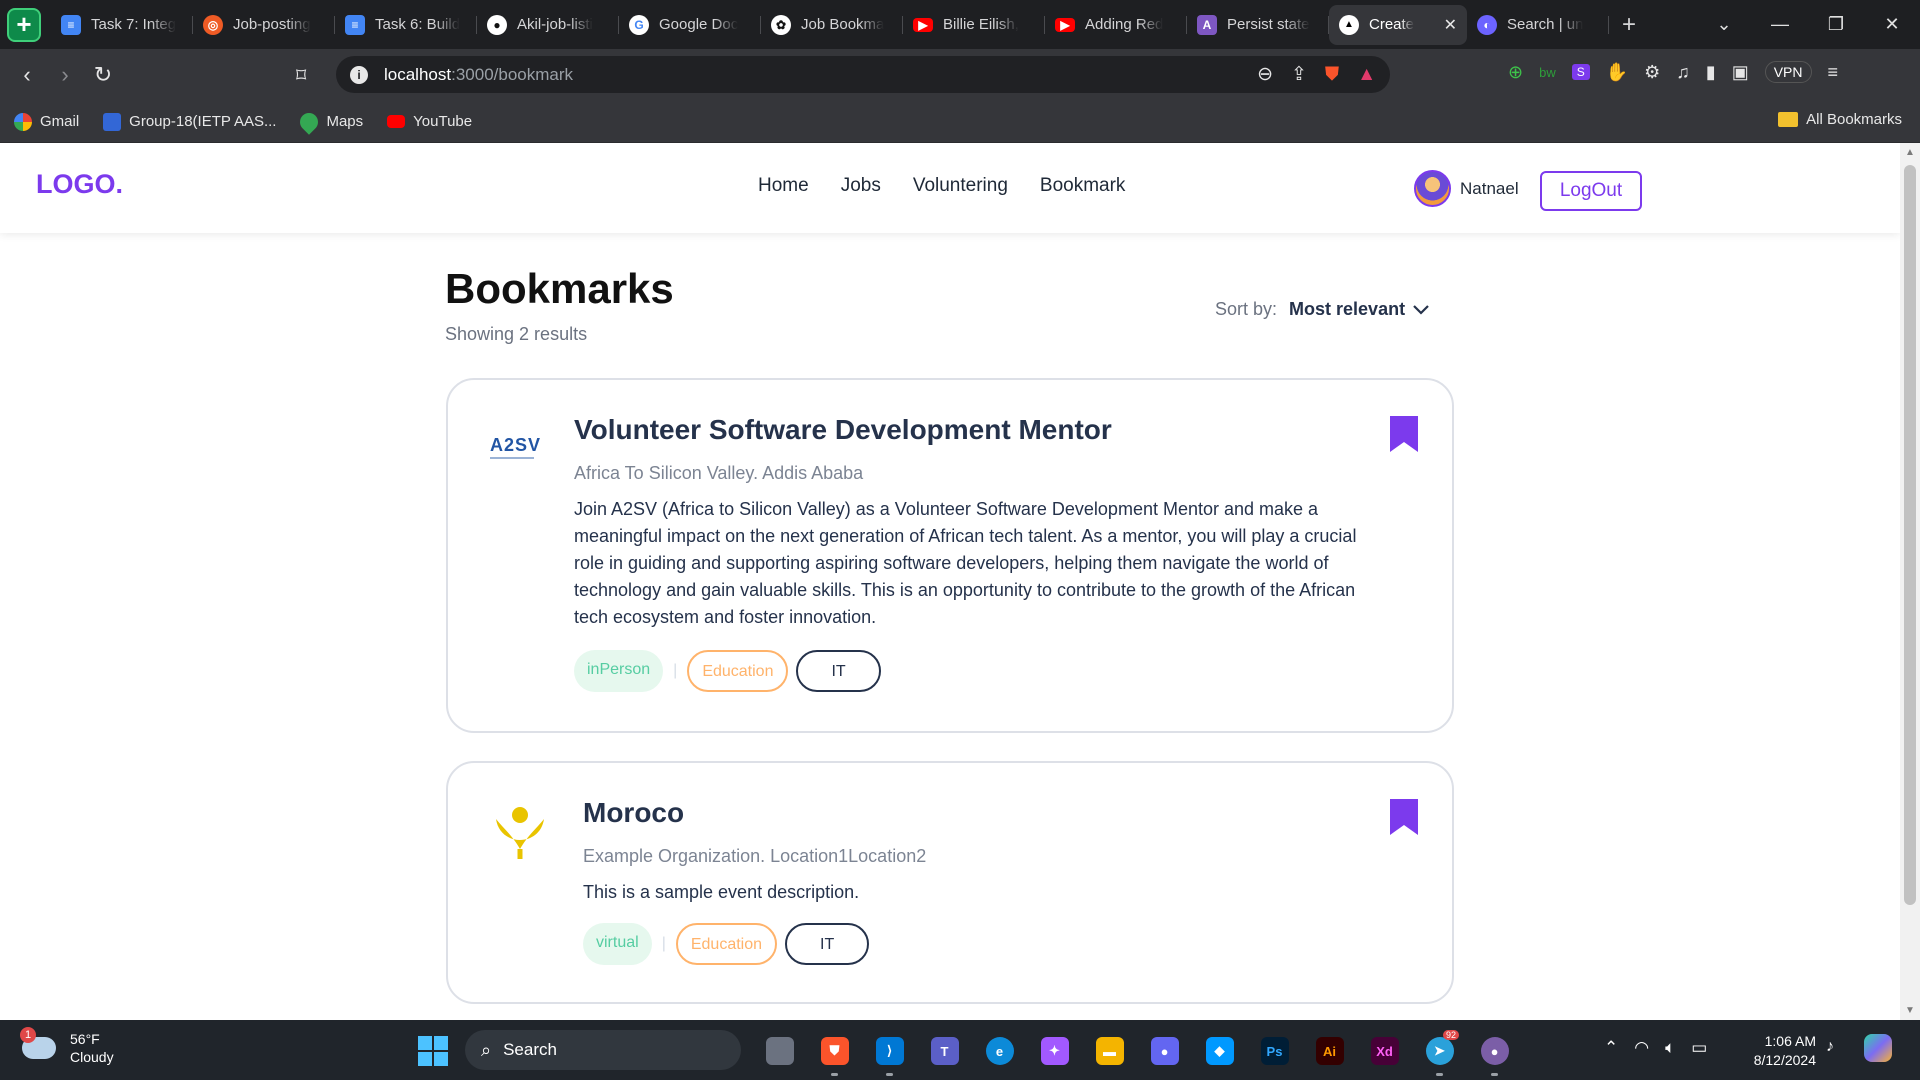 This screenshot has width=1920, height=1080. What do you see at coordinates (1398, 24) in the screenshot?
I see `tab-item-active: ▲ Create ✕` at bounding box center [1398, 24].